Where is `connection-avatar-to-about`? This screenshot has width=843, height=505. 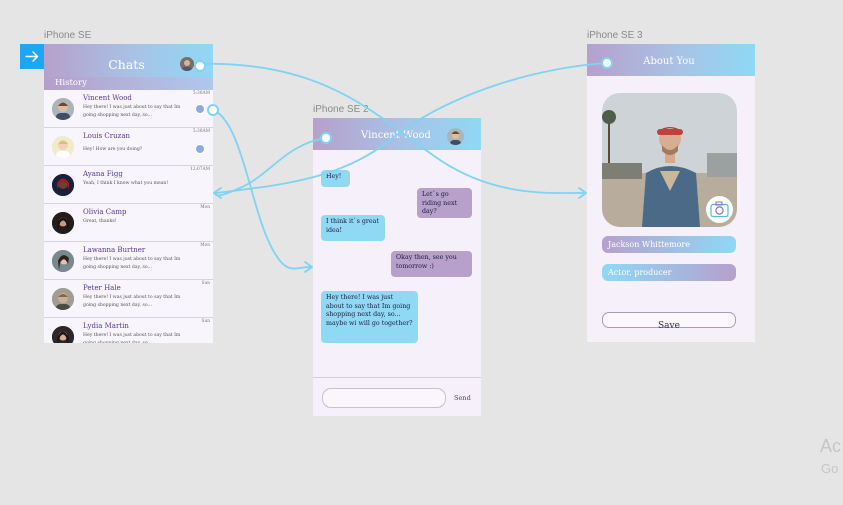 connection-avatar-to-about is located at coordinates (391, 128).